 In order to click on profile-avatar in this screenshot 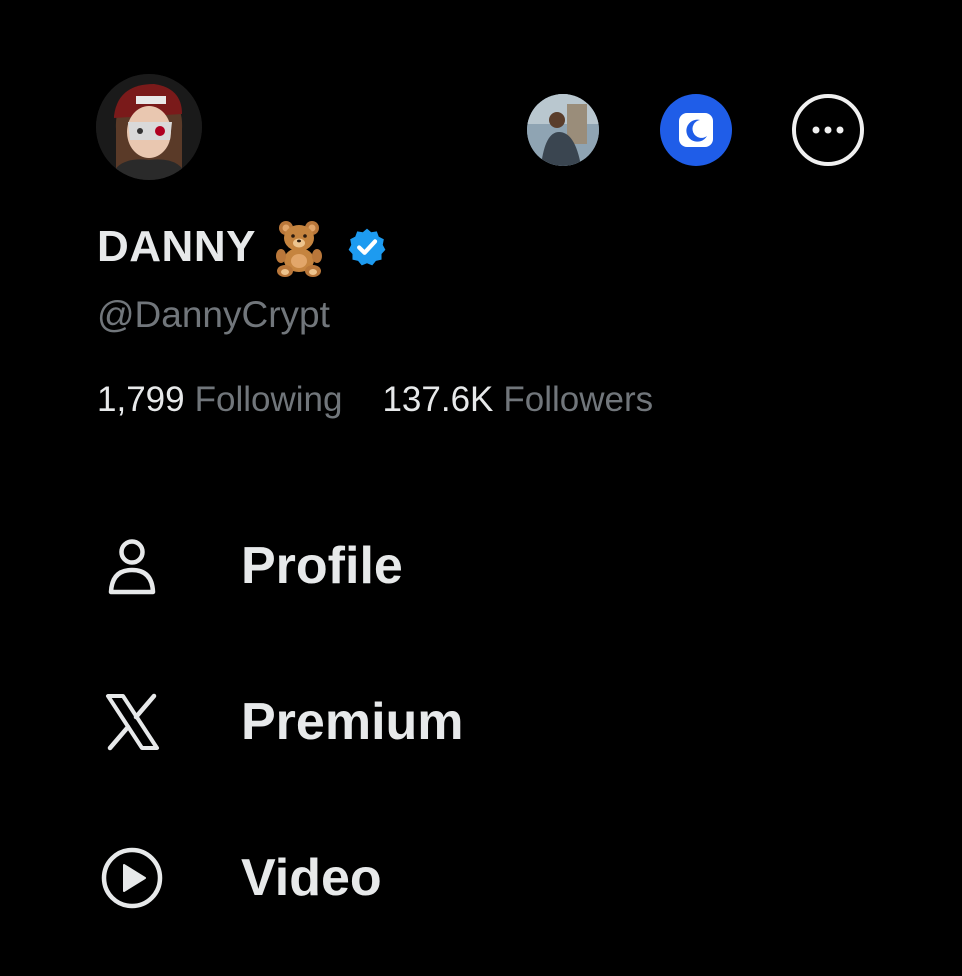, I will do `click(149, 127)`.